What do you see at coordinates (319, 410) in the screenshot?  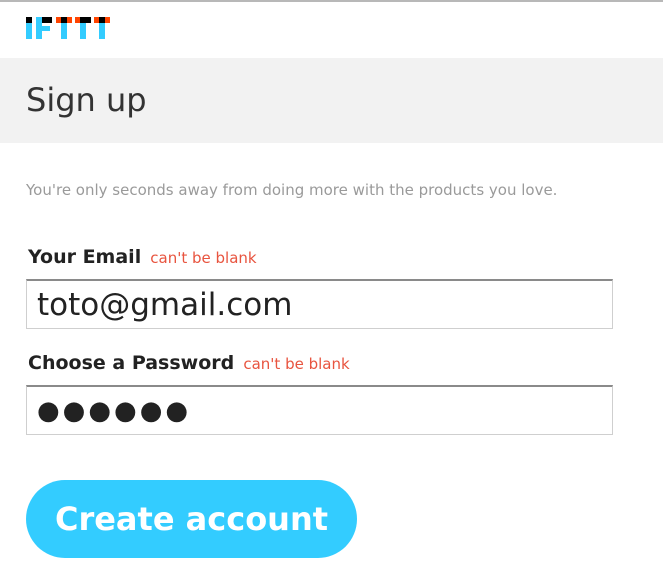 I see `password-field` at bounding box center [319, 410].